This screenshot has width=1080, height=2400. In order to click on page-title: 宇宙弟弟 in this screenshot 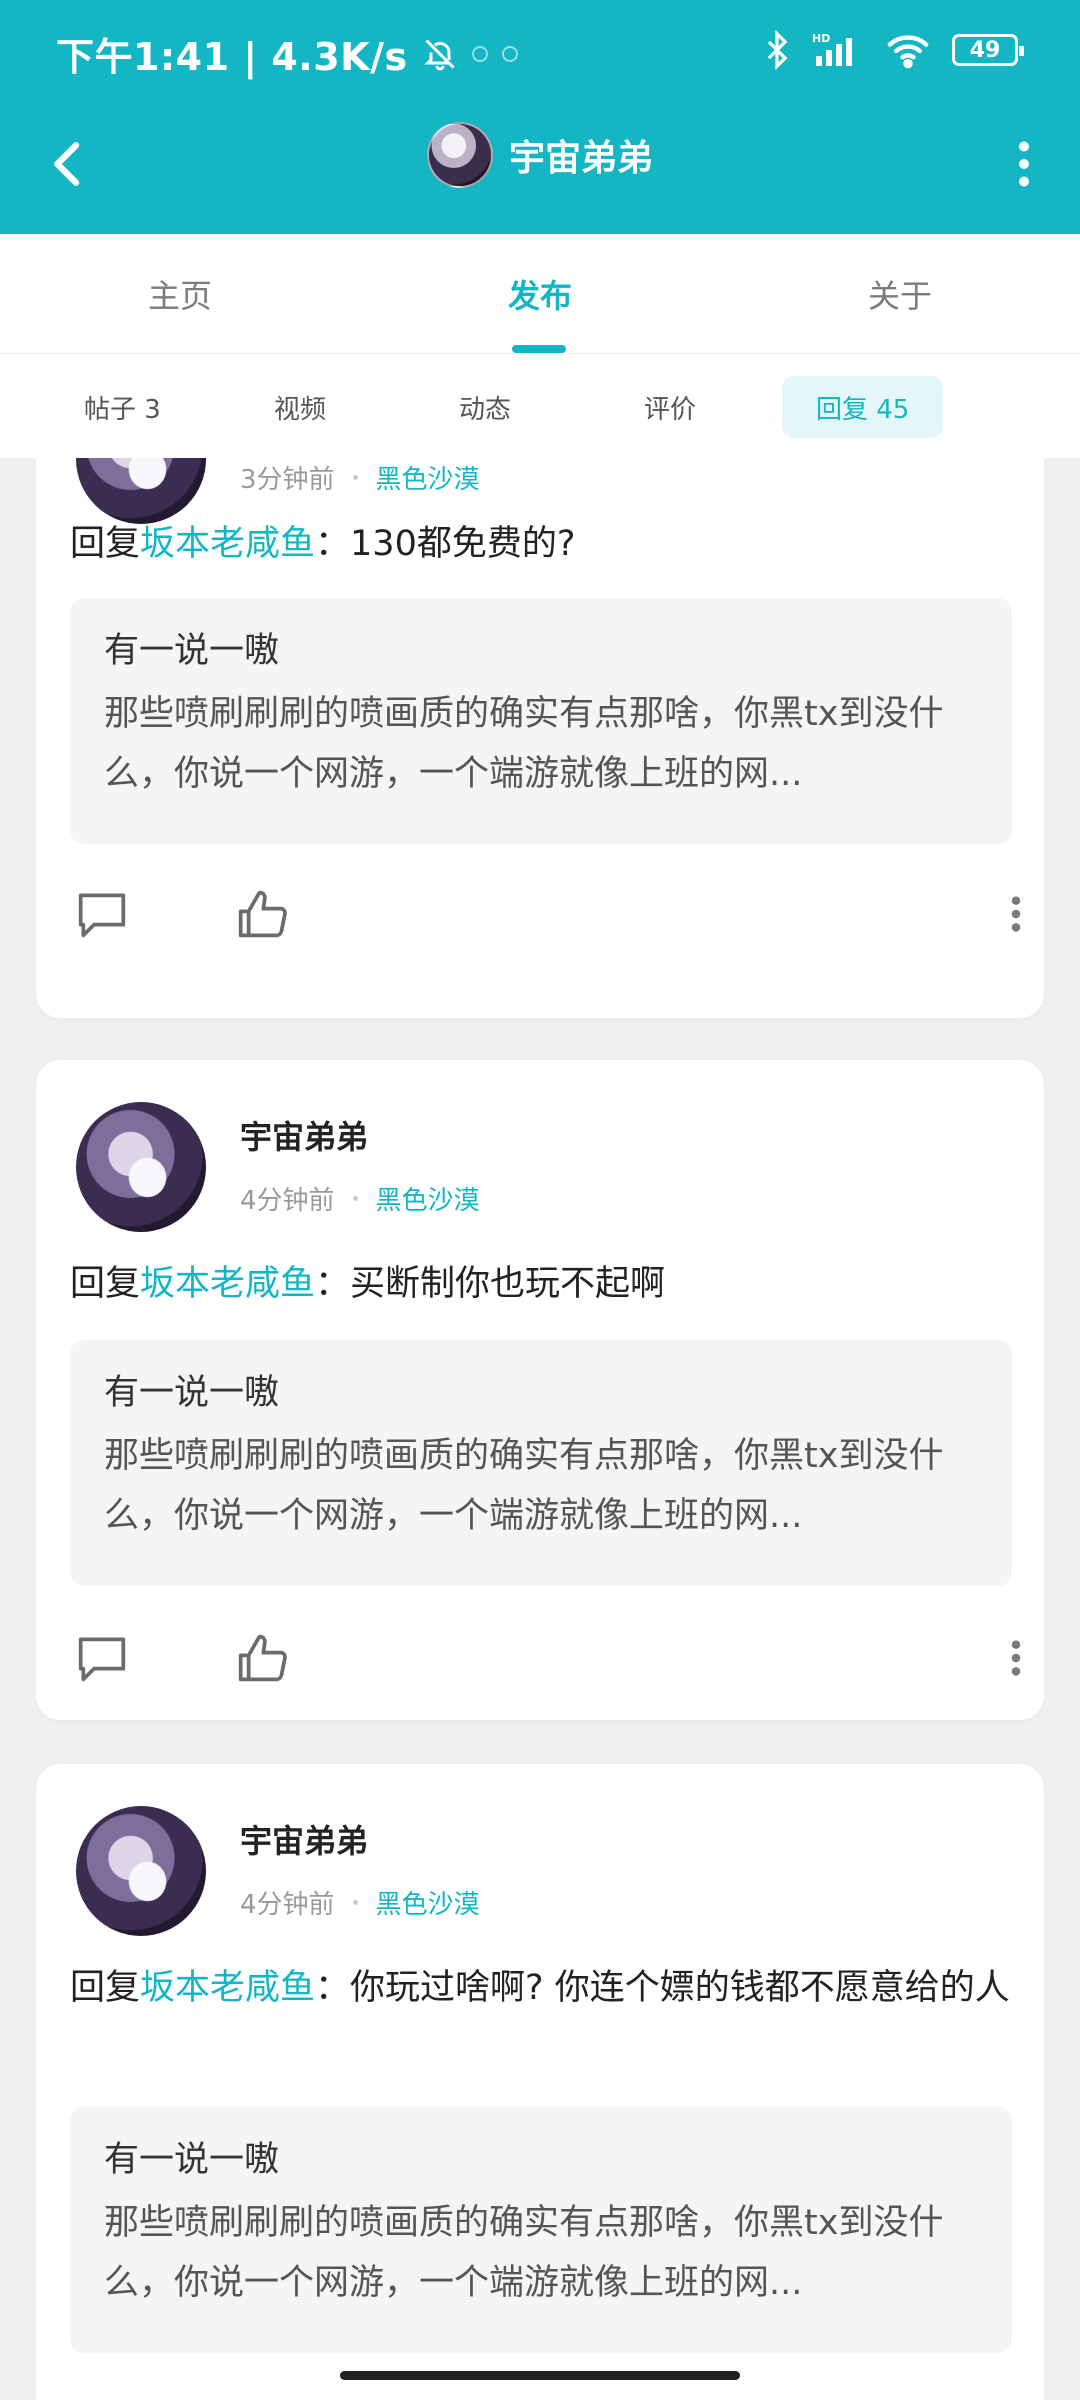, I will do `click(580, 158)`.